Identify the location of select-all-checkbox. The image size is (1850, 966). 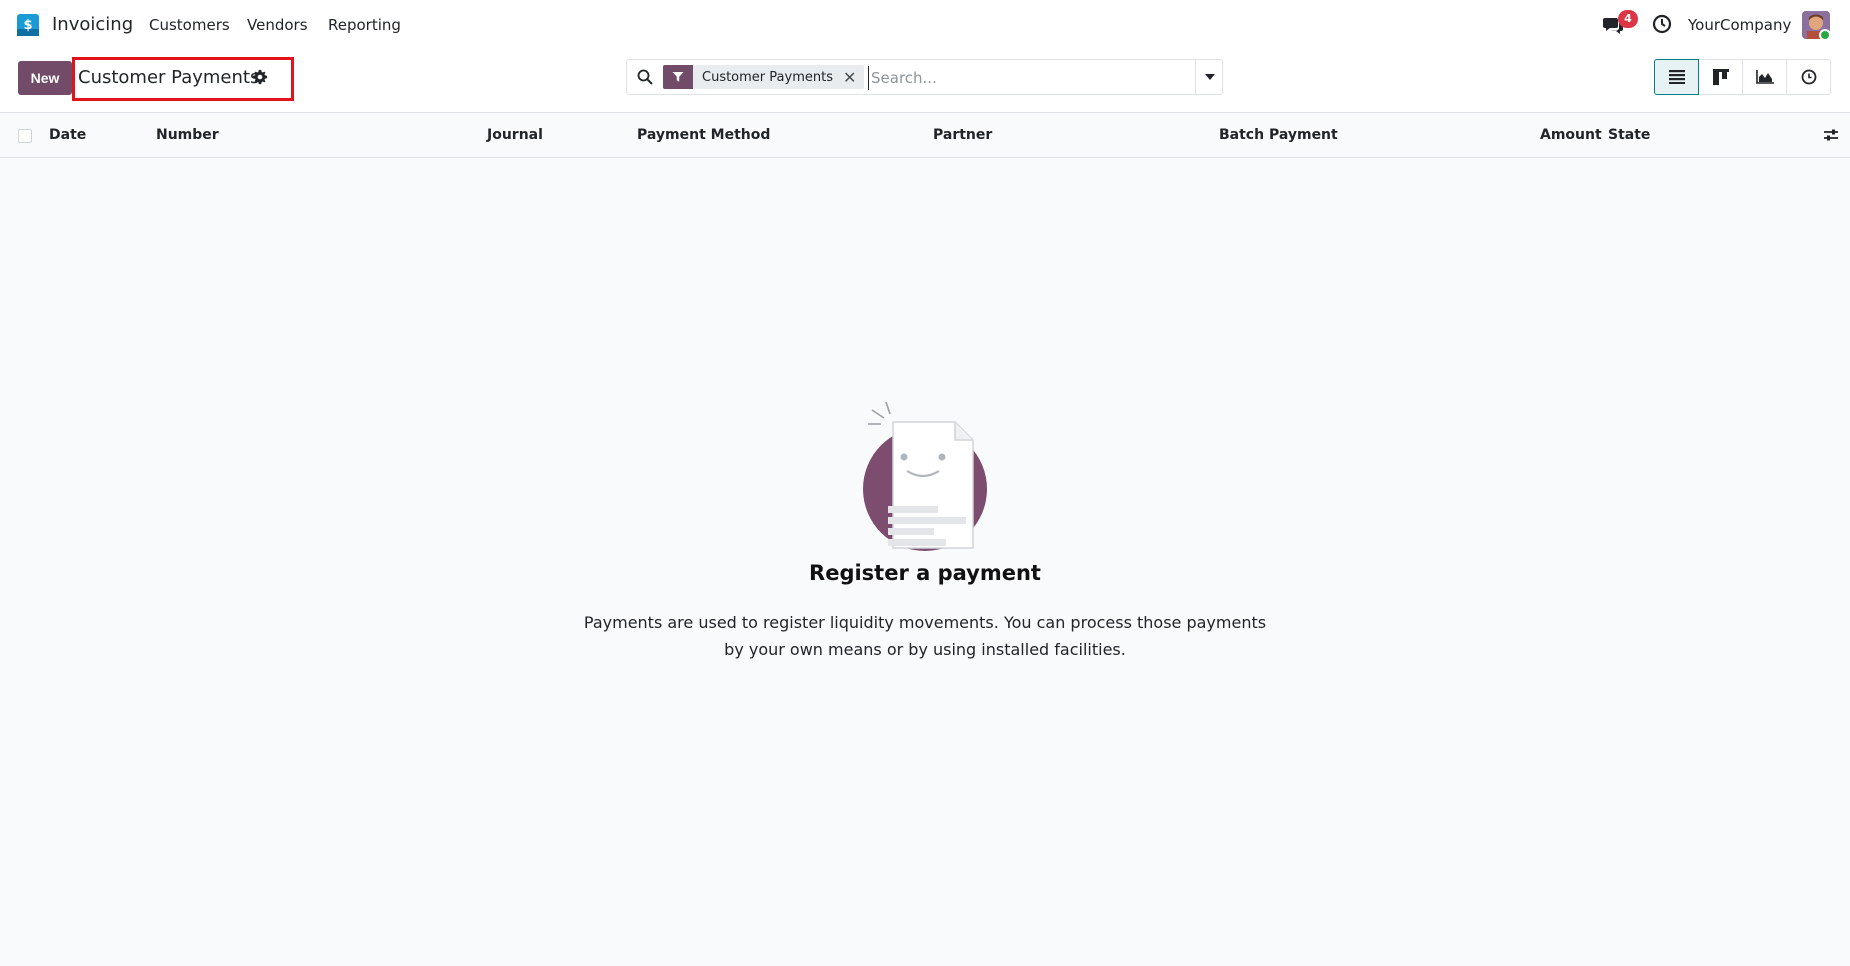
(25, 136).